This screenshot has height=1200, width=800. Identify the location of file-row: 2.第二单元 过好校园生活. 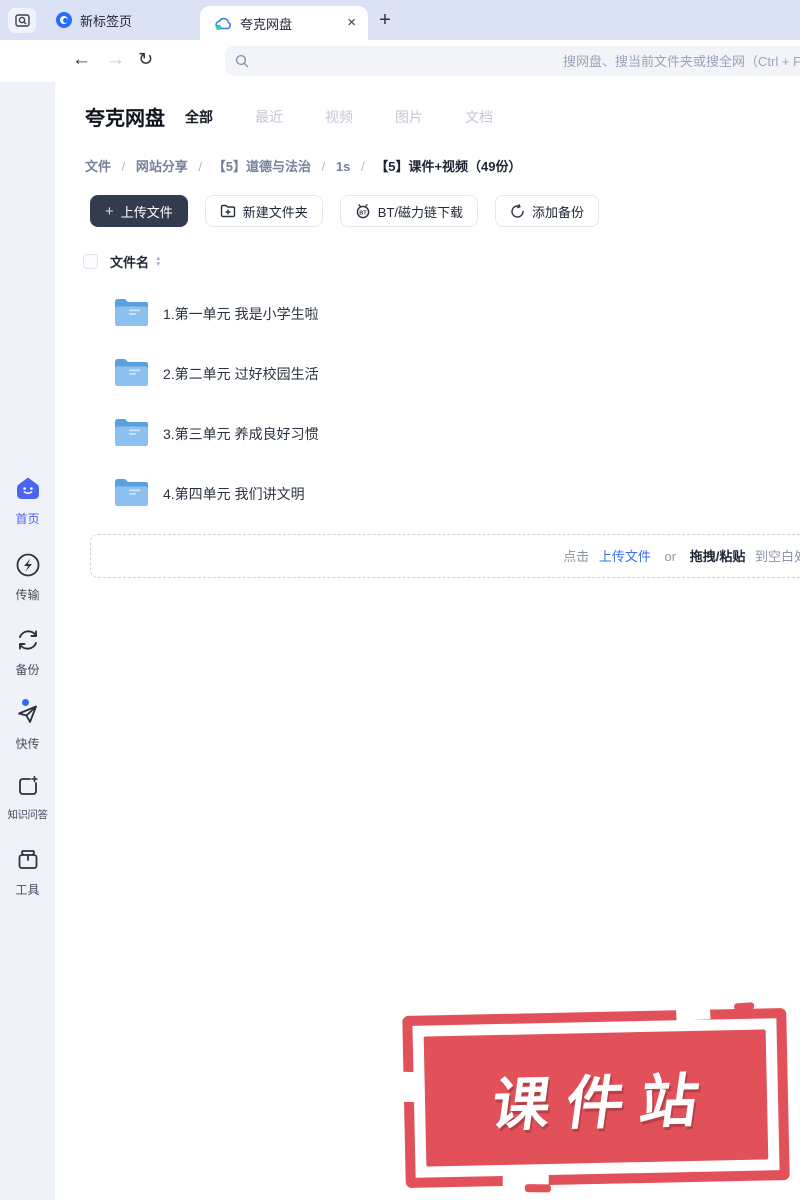
(427, 373).